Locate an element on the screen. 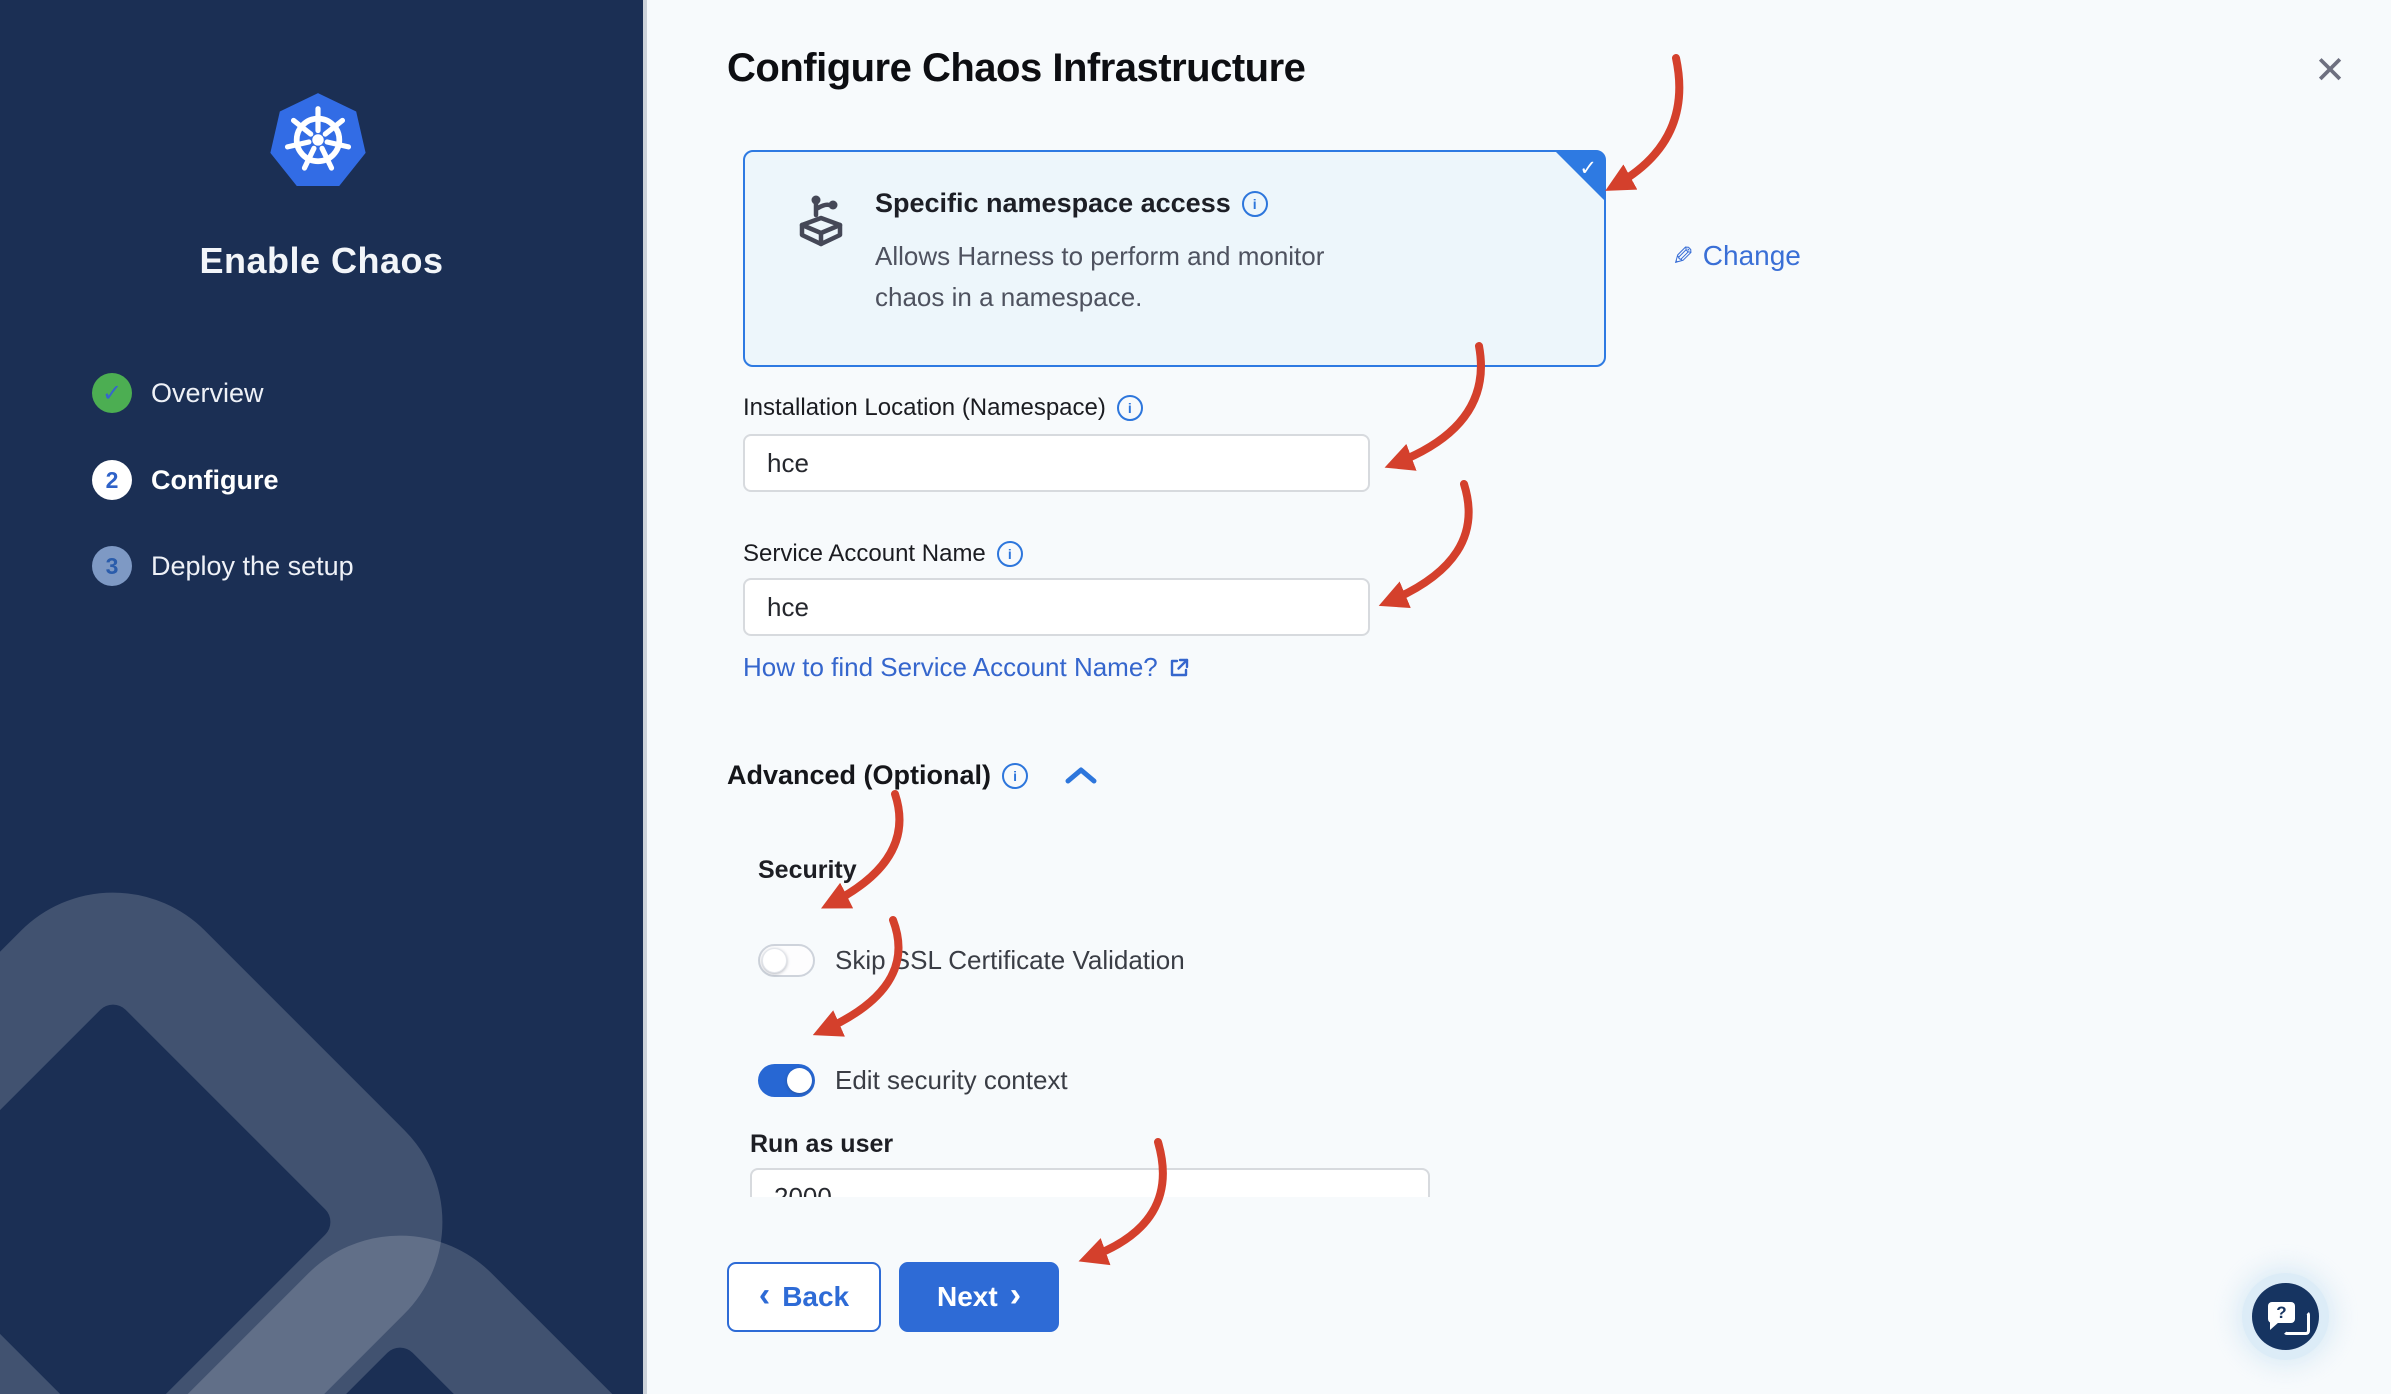  help-chat-button: ? is located at coordinates (2285, 1316).